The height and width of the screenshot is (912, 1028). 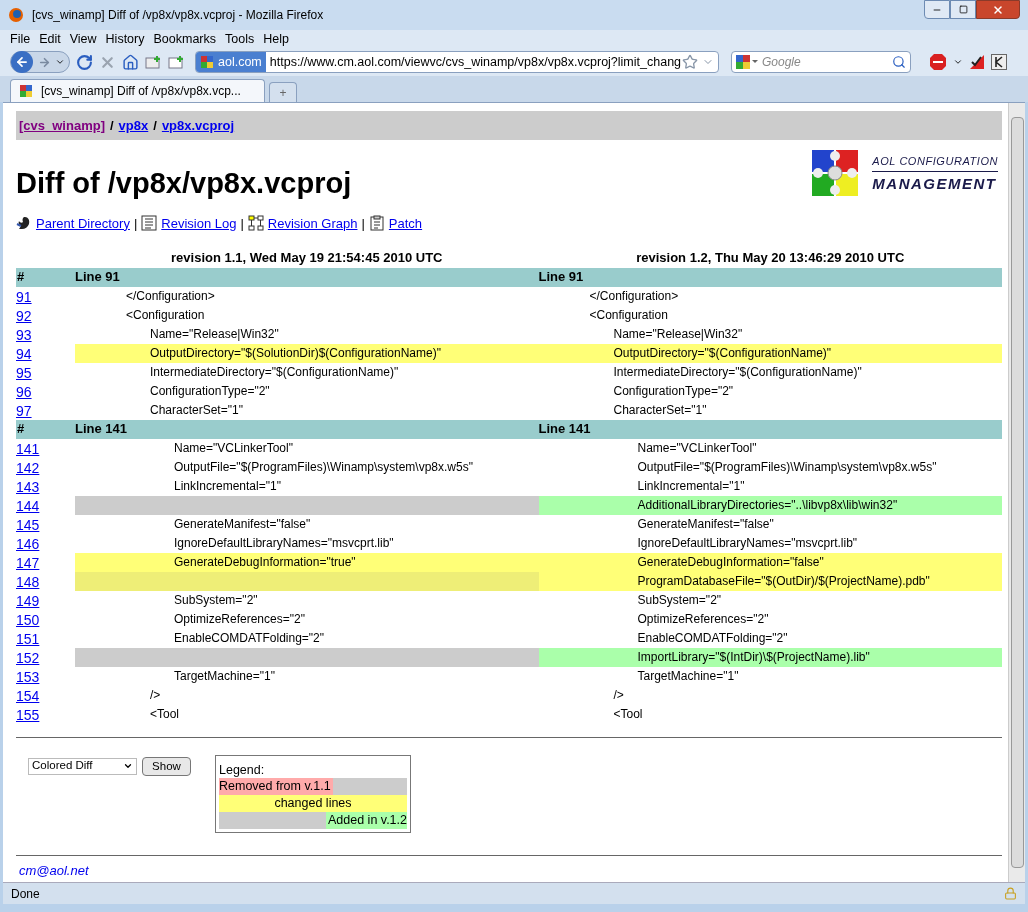 I want to click on close-icon, so click(x=998, y=9).